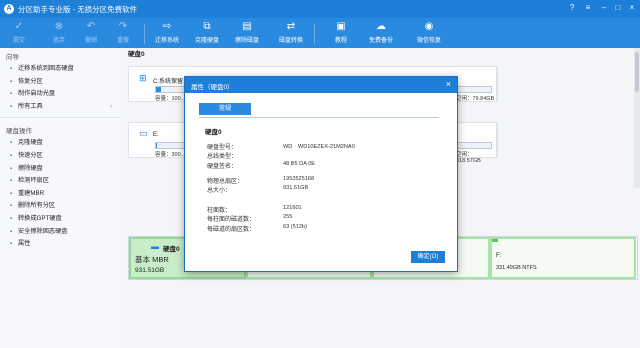  I want to click on toolbar-backup-button: ☁ 免费备份, so click(381, 32).